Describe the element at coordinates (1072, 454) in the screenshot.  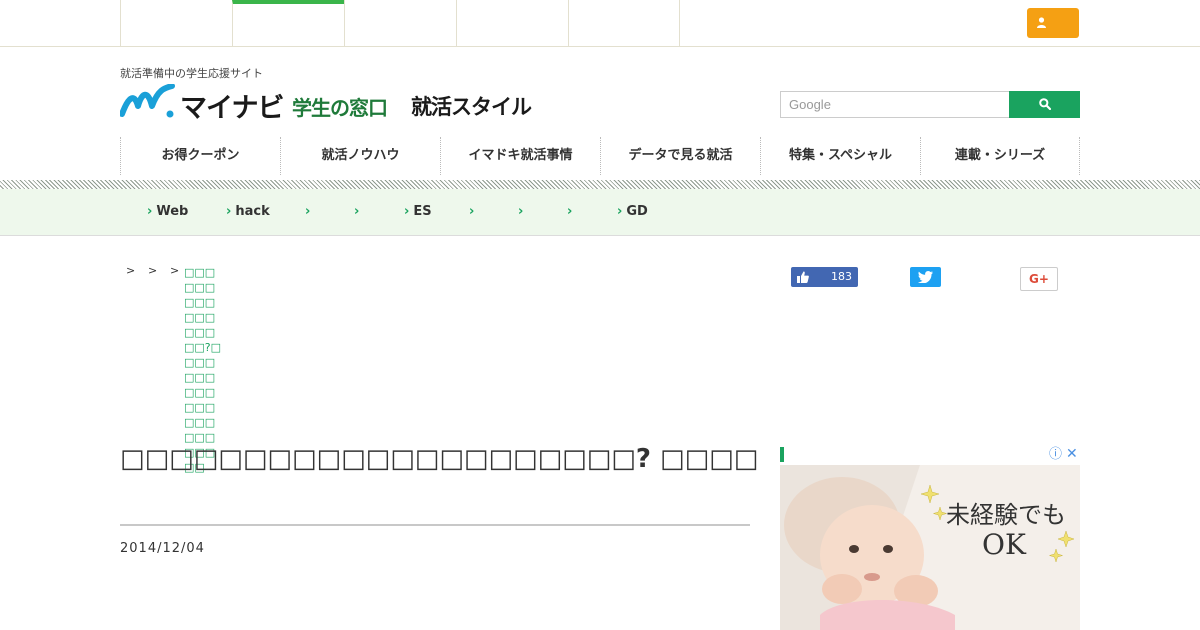
I see `ad-close-icon: ✕` at that location.